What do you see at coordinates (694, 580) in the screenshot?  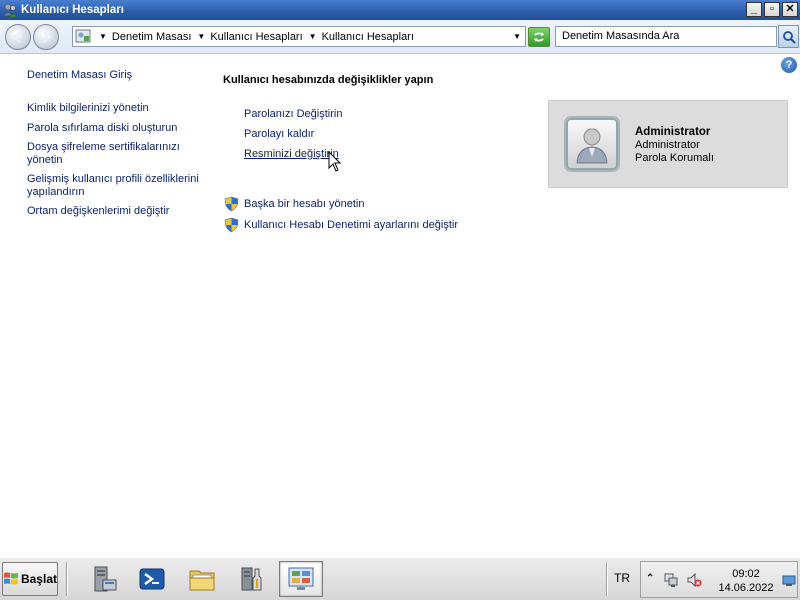 I see `volume-muted-icon` at bounding box center [694, 580].